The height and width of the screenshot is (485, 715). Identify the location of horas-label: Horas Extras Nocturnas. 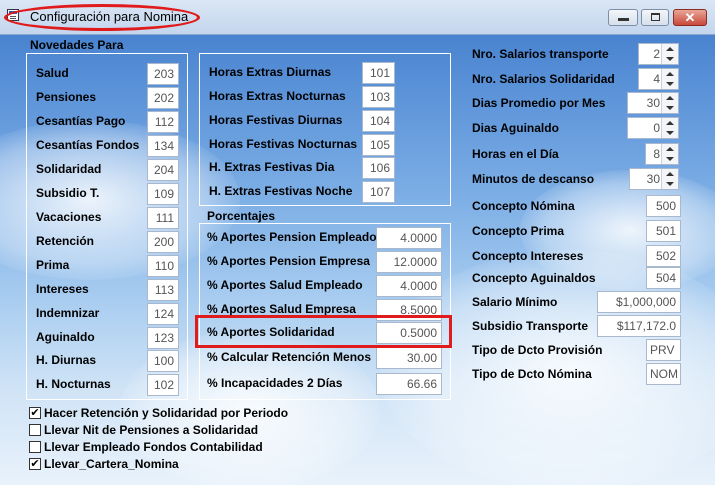
(277, 96).